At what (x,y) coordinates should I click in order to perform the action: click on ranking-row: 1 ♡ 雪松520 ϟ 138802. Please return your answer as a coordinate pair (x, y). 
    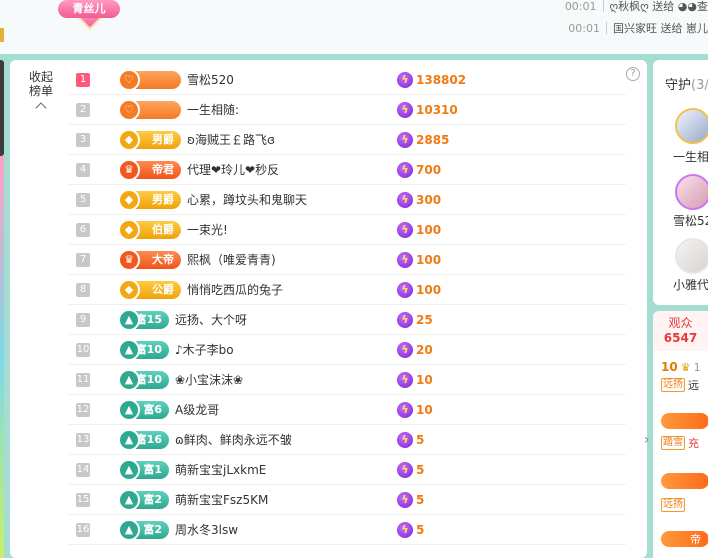
    Looking at the image, I should click on (347, 80).